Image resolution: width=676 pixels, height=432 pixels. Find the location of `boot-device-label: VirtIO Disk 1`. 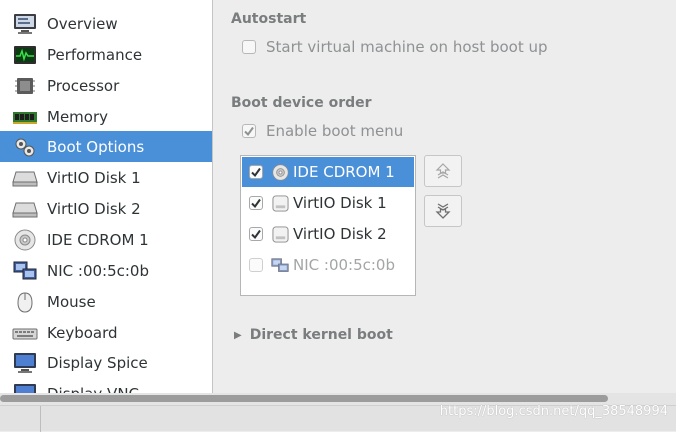

boot-device-label: VirtIO Disk 1 is located at coordinates (340, 203).